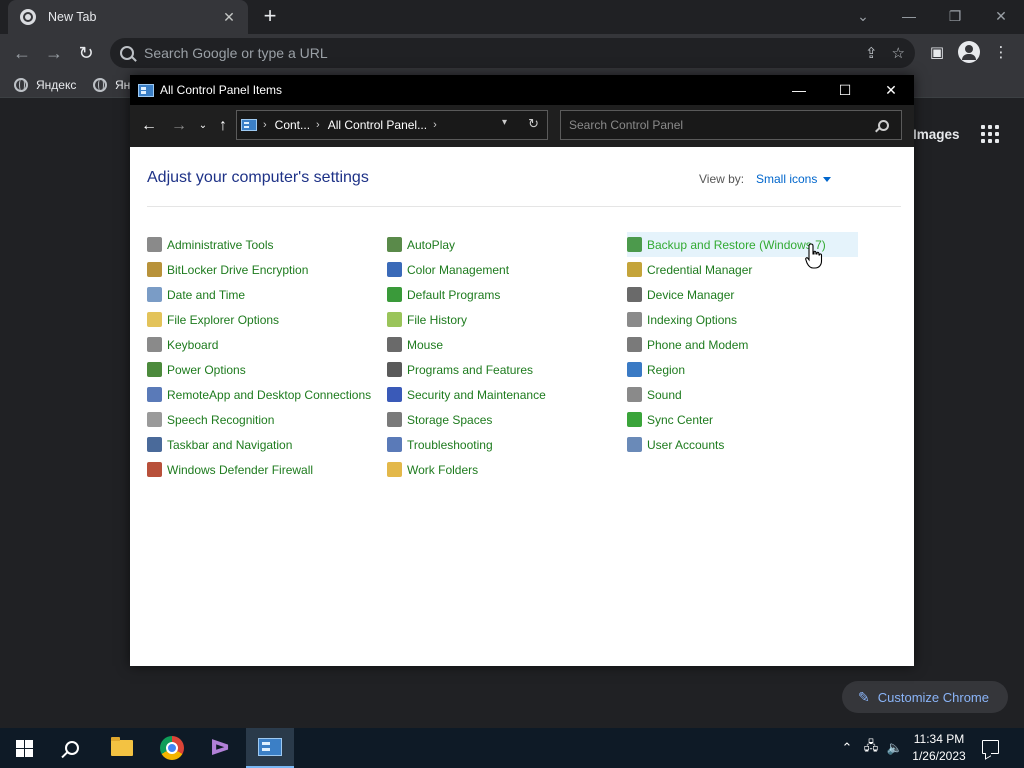 The height and width of the screenshot is (768, 1024). What do you see at coordinates (223, 126) in the screenshot?
I see `cp-up-arrow-icon: ↑` at bounding box center [223, 126].